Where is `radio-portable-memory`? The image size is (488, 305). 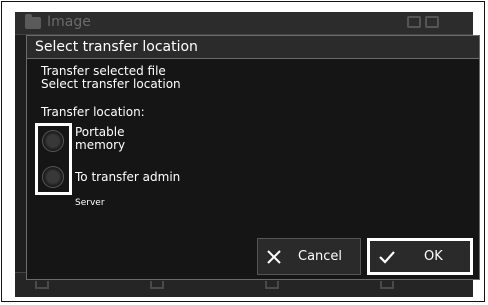 radio-portable-memory is located at coordinates (53, 141).